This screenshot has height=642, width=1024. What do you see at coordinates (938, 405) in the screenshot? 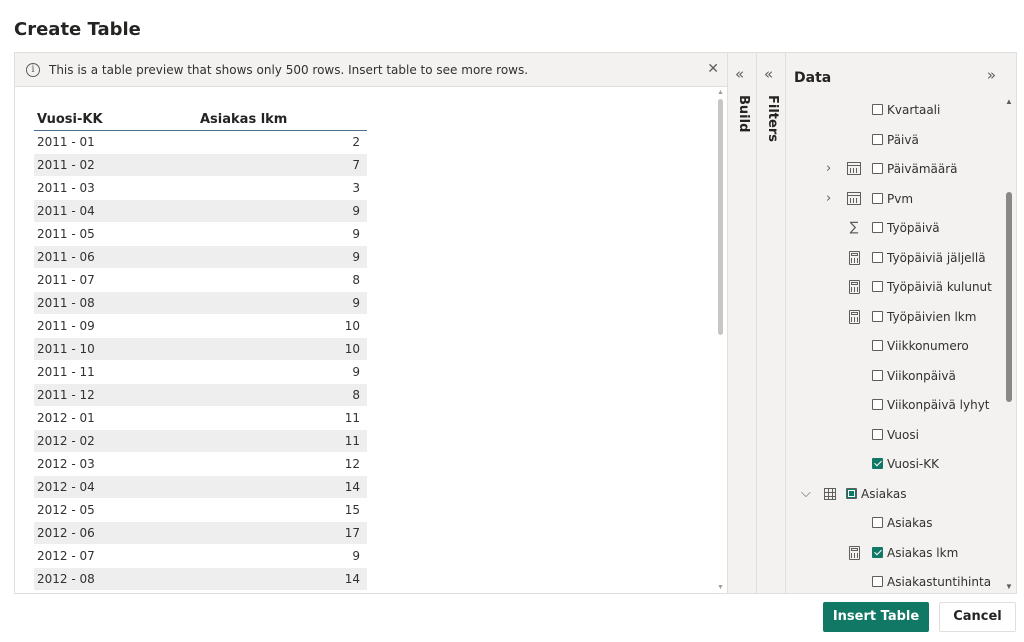
I see `field-label: Viikonpäivä lyhyt` at bounding box center [938, 405].